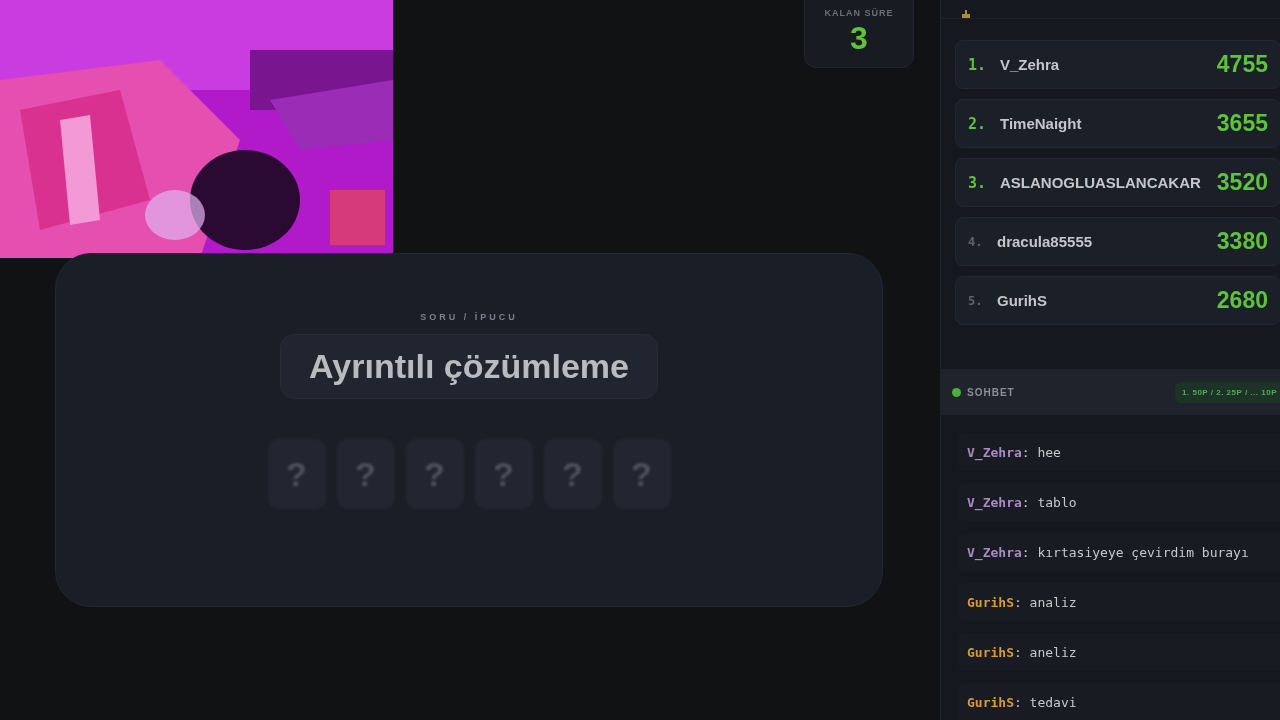 The width and height of the screenshot is (1280, 720). What do you see at coordinates (859, 12) in the screenshot?
I see `timer-label: KALAN SÜRE` at bounding box center [859, 12].